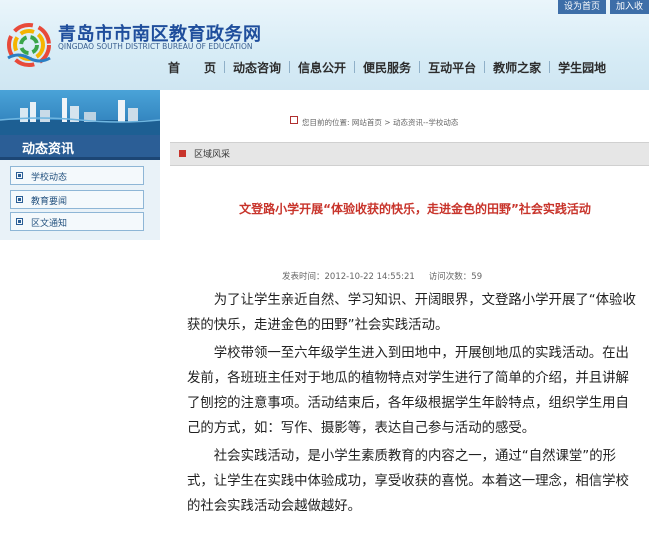 The image size is (649, 554). I want to click on breadcrumb: 您目前的位置: 网站首页 > 动态资讯--学校动态, so click(380, 122).